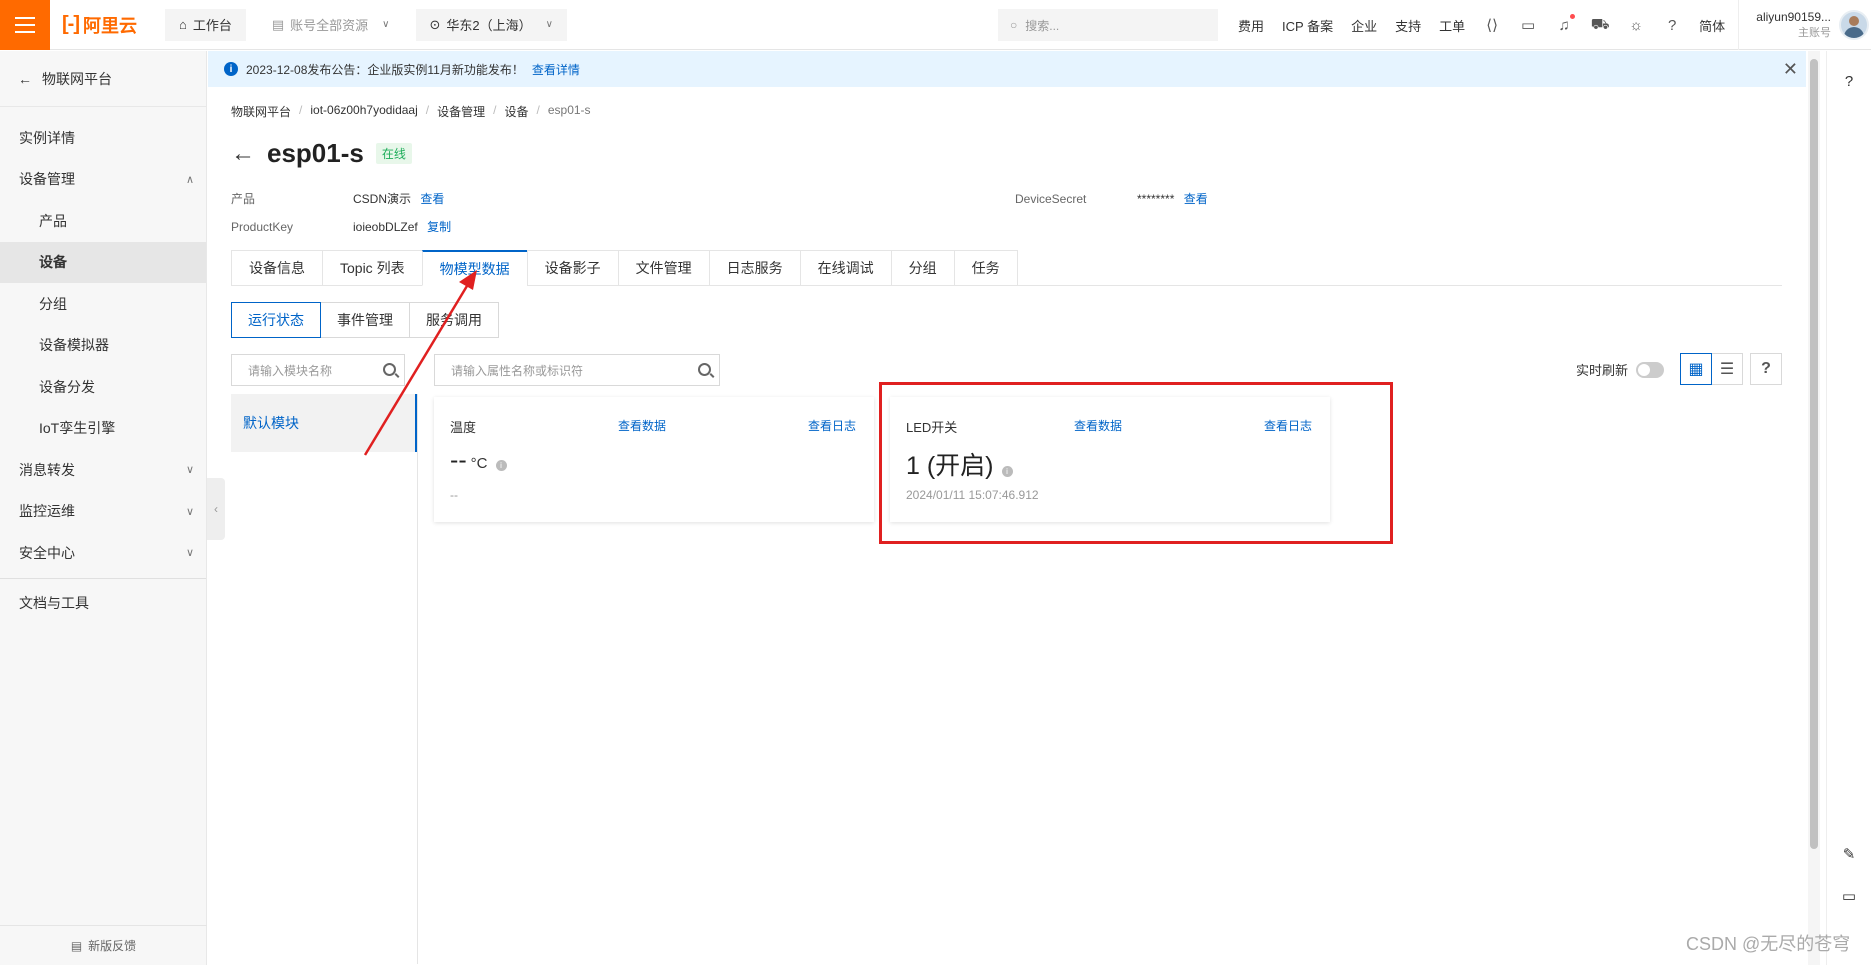 The height and width of the screenshot is (965, 1871). Describe the element at coordinates (103, 553) in the screenshot. I see `sidebar-item-security: 安全中心 ∨` at that location.